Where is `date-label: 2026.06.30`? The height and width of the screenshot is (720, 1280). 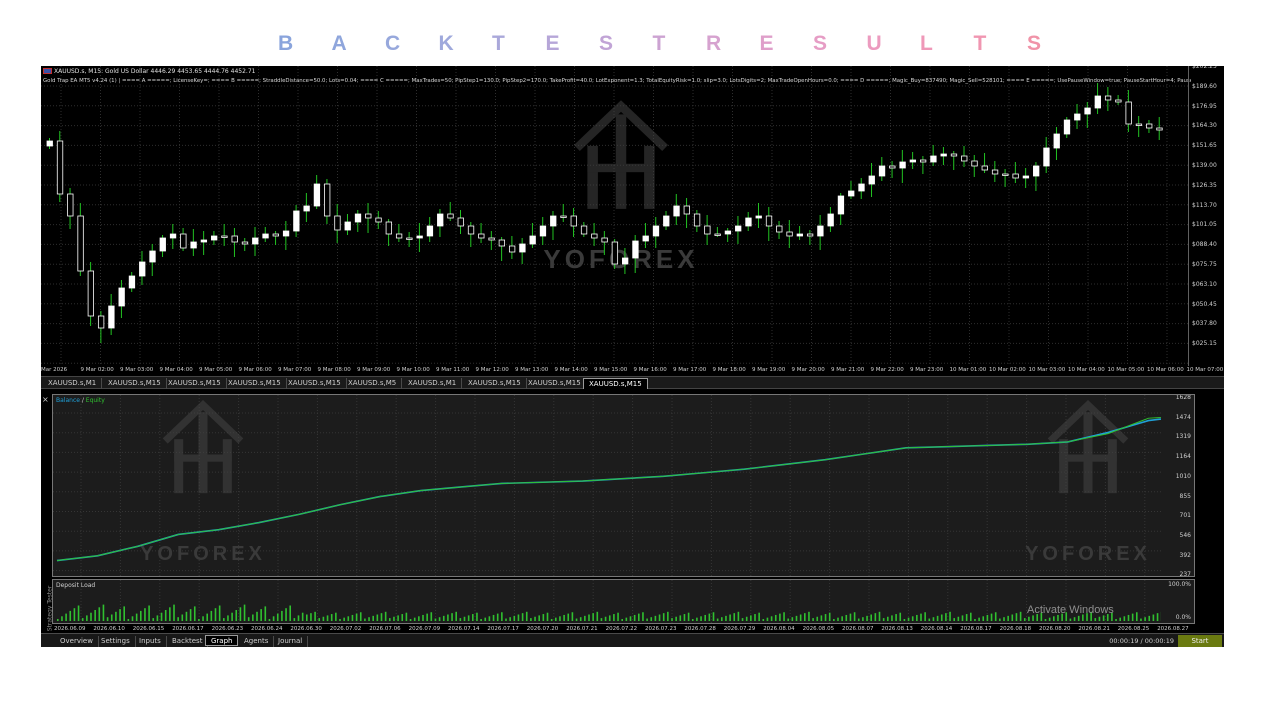 date-label: 2026.06.30 is located at coordinates (306, 629).